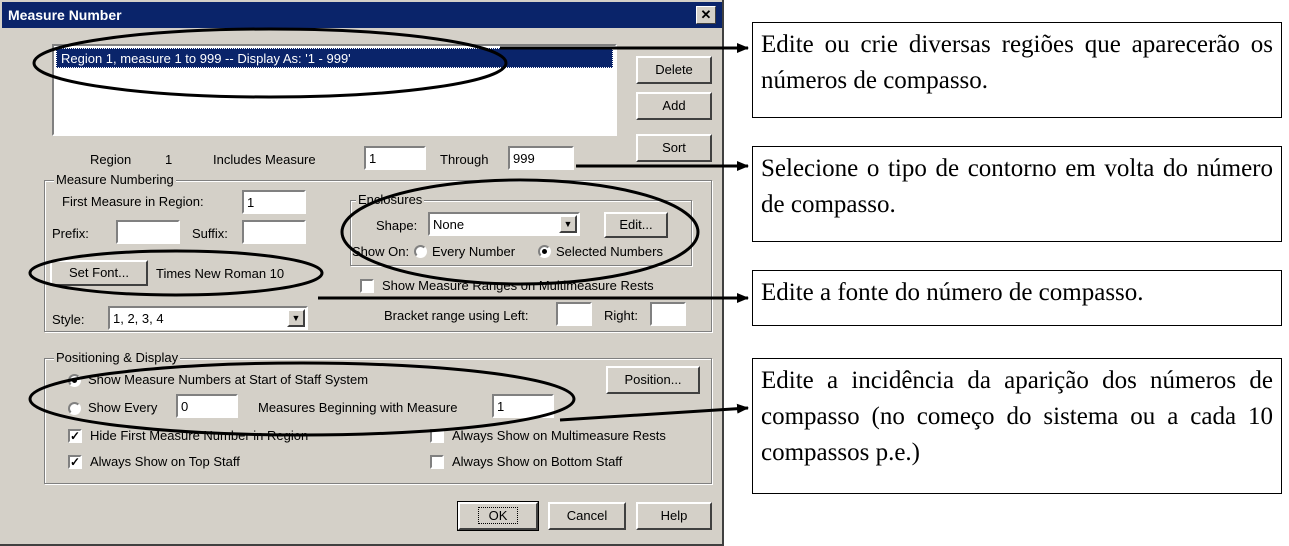  I want to click on add-button: Add, so click(674, 106).